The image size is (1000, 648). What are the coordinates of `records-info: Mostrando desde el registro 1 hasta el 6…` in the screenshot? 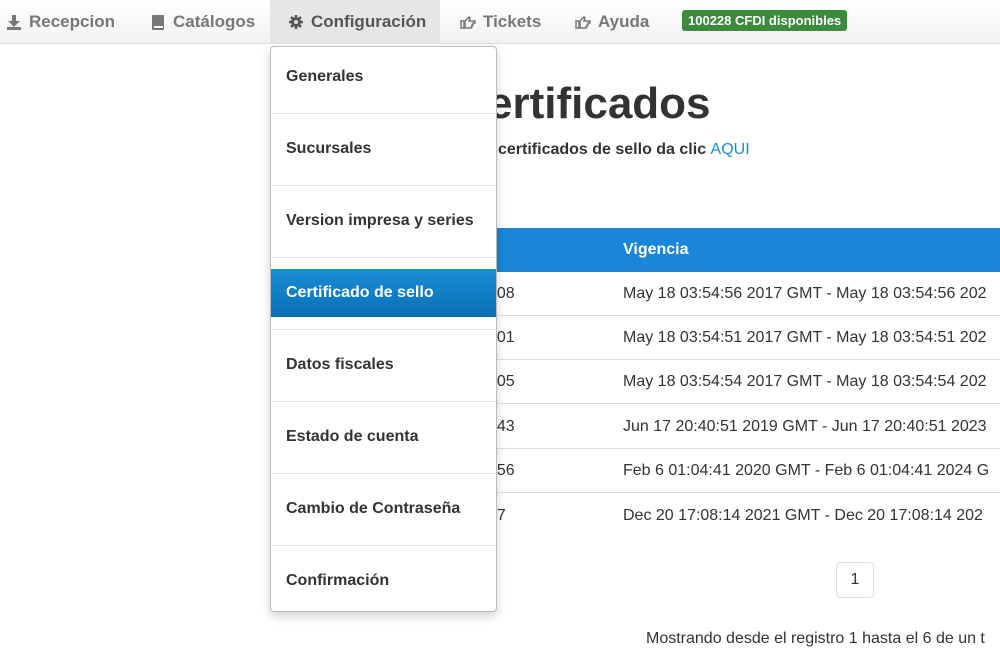 It's located at (815, 638).